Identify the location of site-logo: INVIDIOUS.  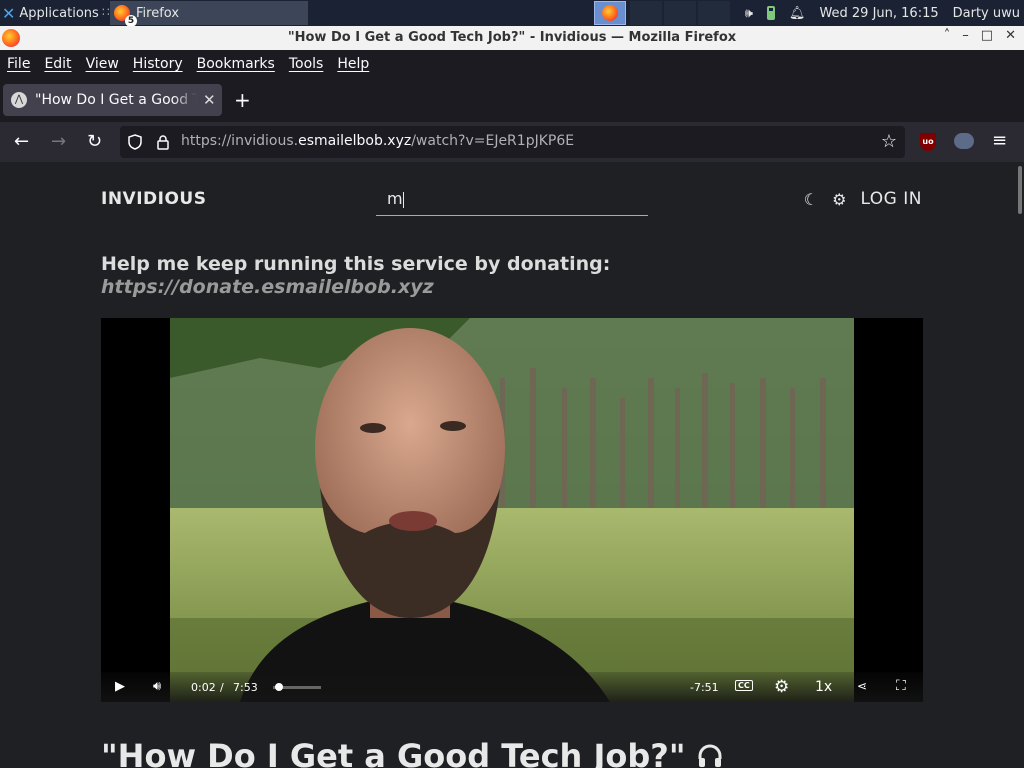
(153, 199).